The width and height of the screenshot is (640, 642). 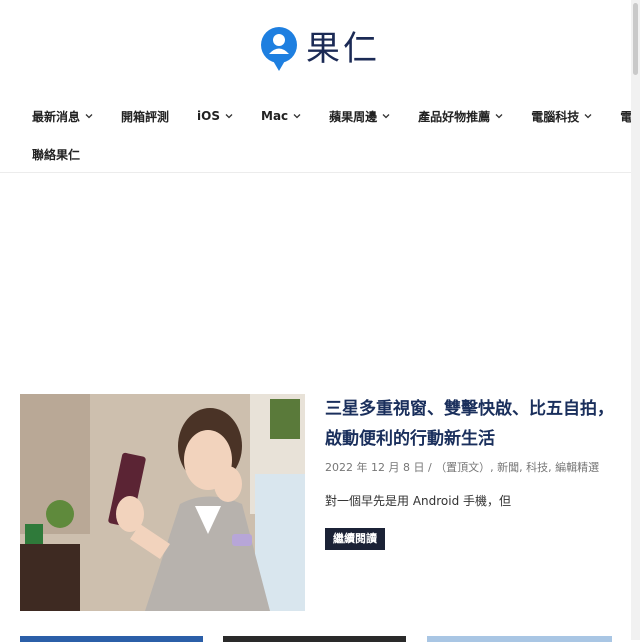 I want to click on nav-item: 聯絡果仁, so click(x=52, y=154).